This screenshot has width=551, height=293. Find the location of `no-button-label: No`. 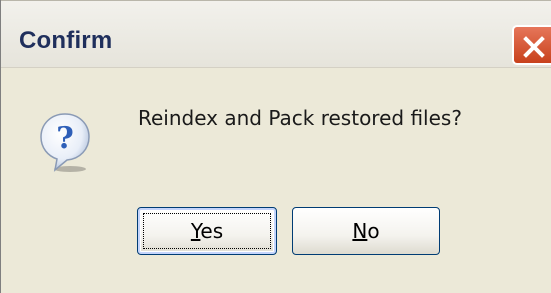

no-button-label: No is located at coordinates (365, 231).